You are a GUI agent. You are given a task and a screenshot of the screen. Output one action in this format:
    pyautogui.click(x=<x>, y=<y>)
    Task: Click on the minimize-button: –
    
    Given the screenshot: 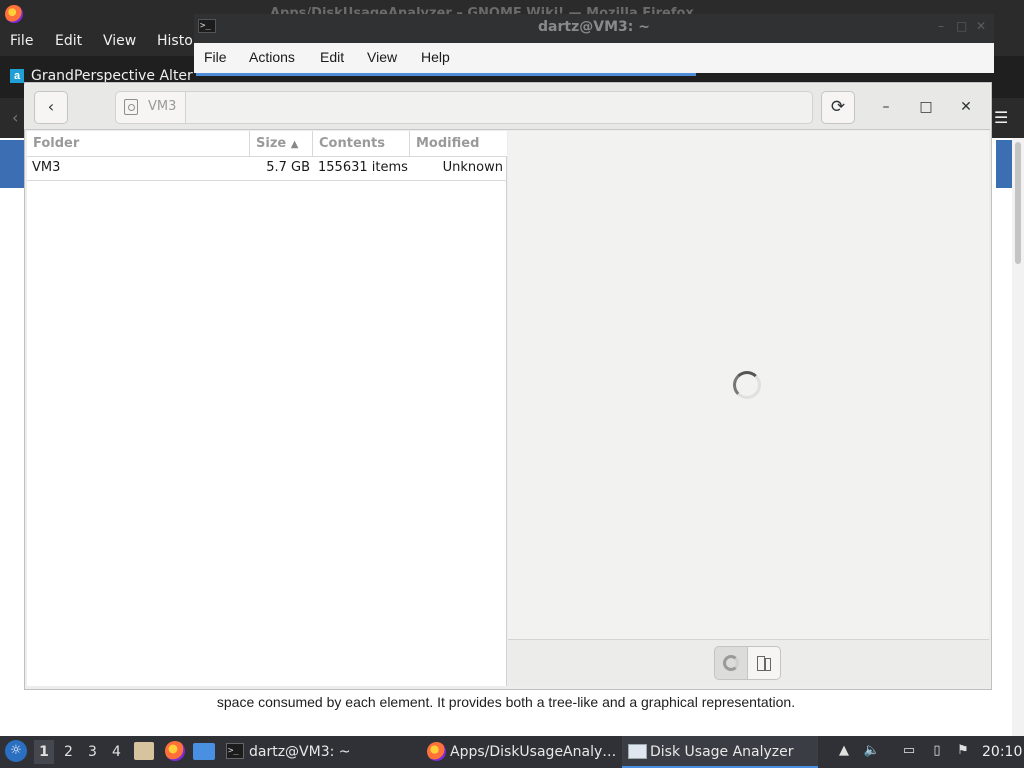 What is the action you would take?
    pyautogui.click(x=886, y=107)
    